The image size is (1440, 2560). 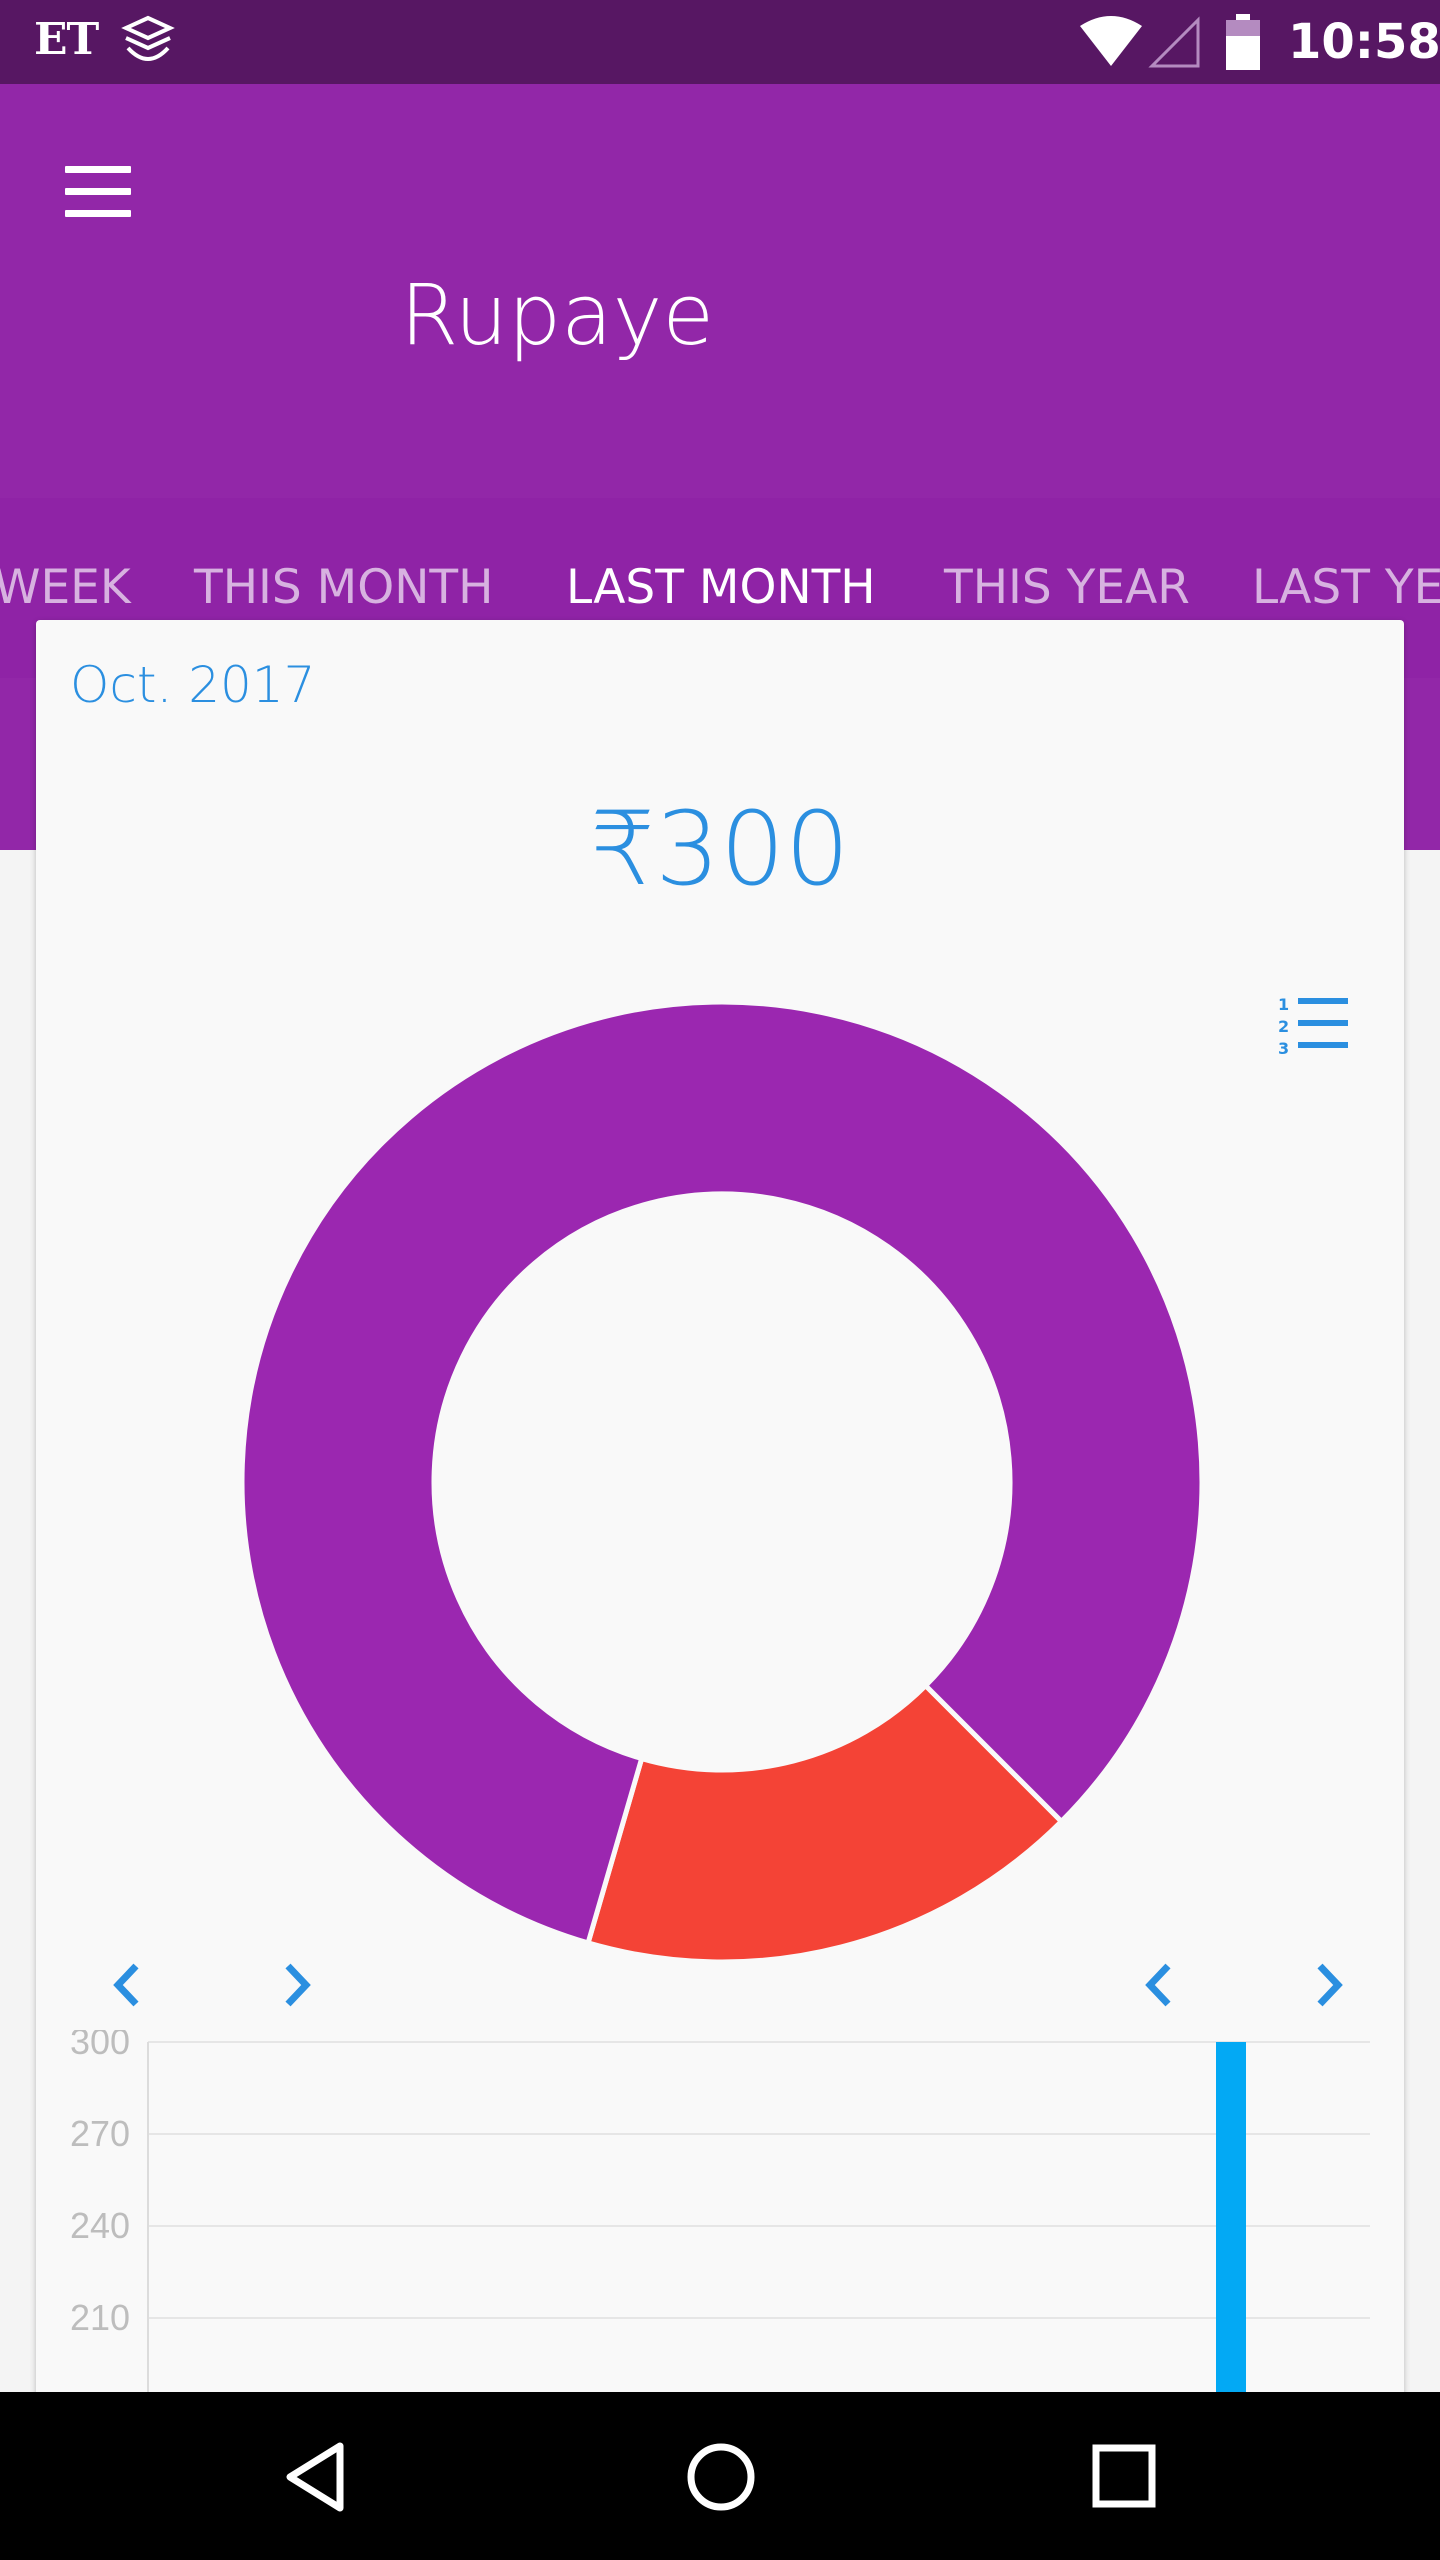 What do you see at coordinates (721, 587) in the screenshot?
I see `tab-last-month: LAST MONTH` at bounding box center [721, 587].